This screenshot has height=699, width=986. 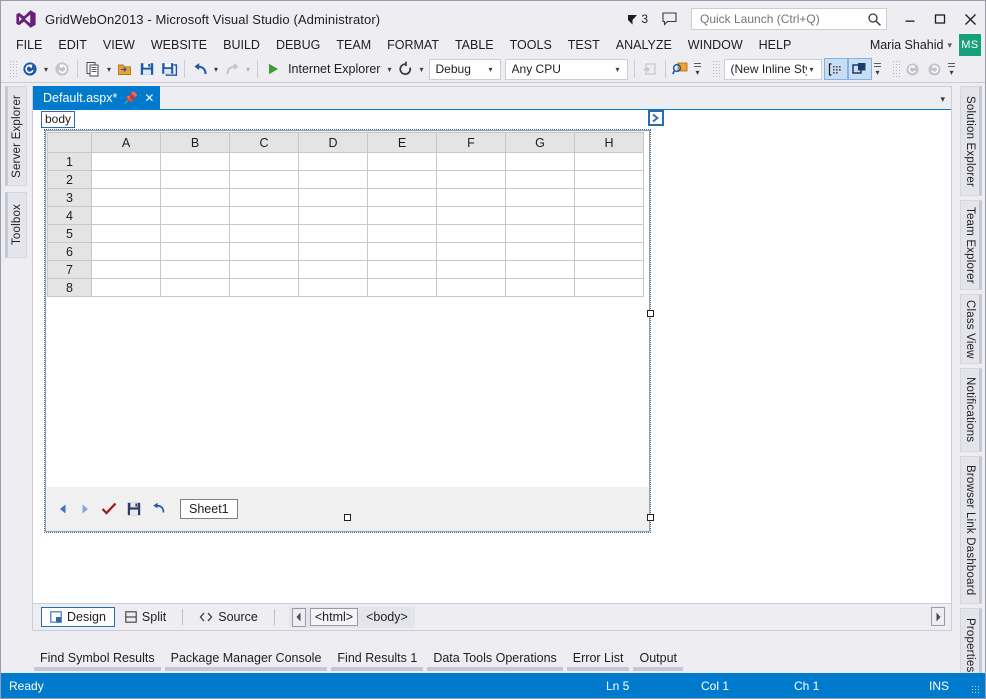 I want to click on cell-b6, so click(x=195, y=251).